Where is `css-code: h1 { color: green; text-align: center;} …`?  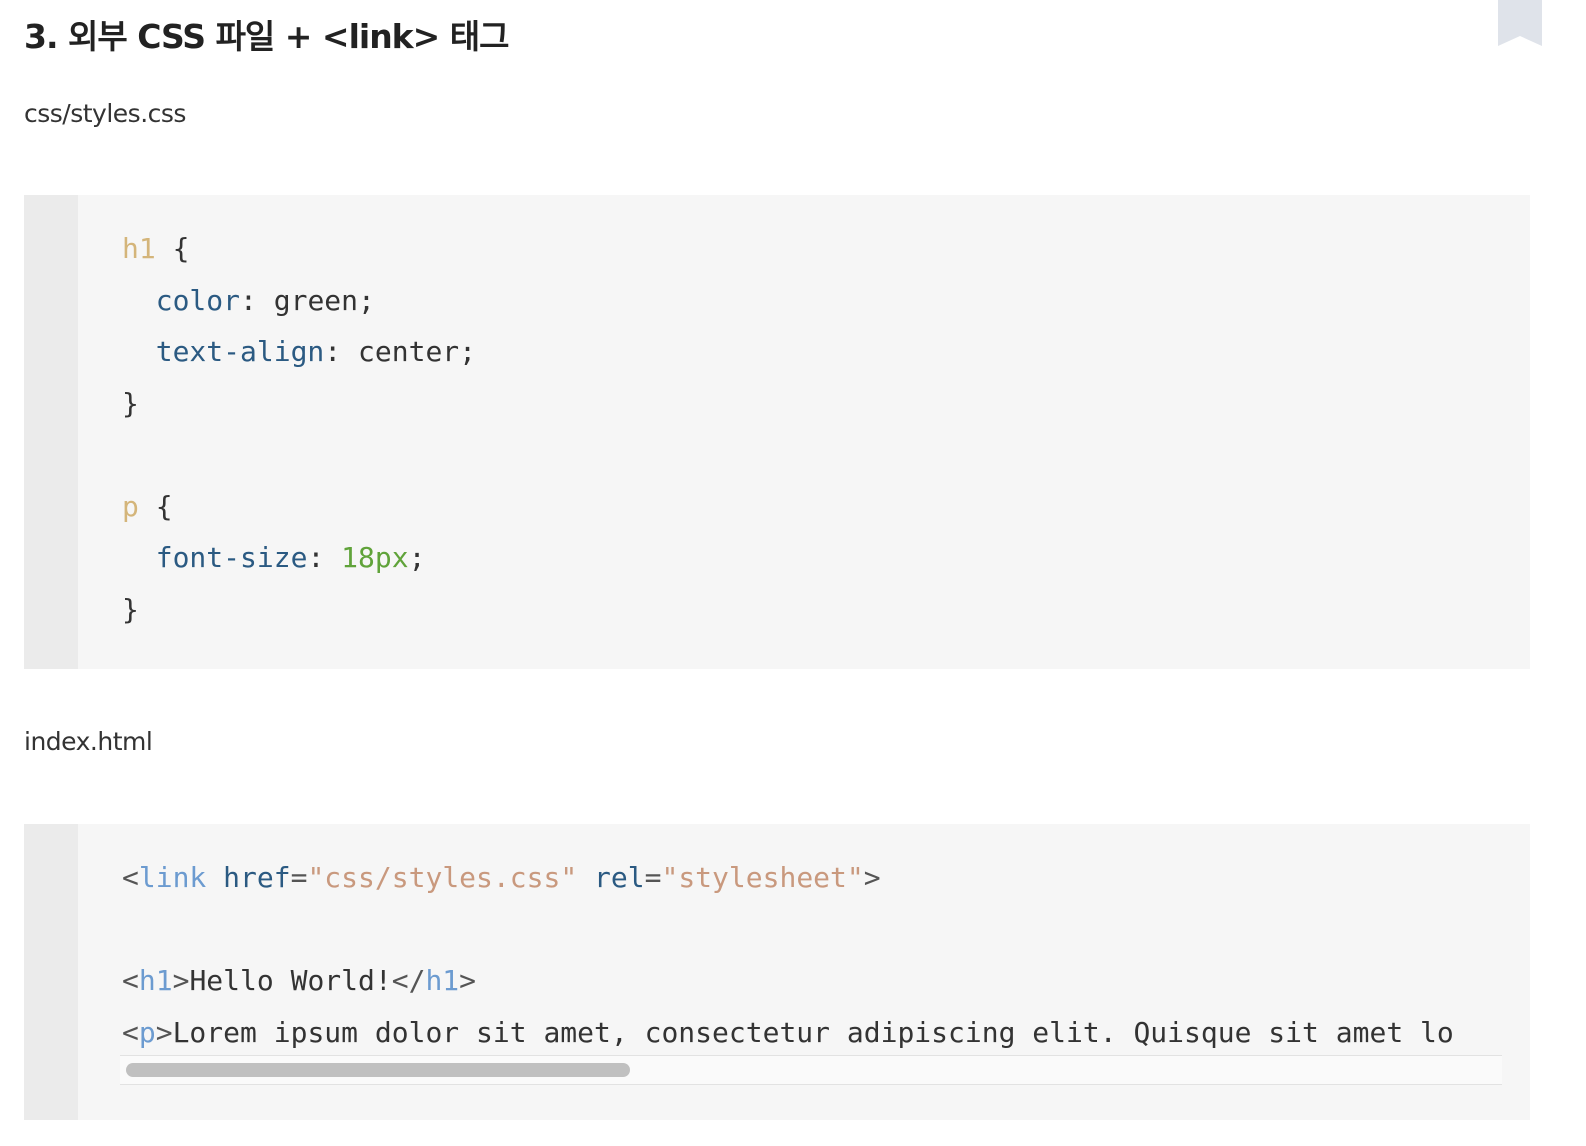 css-code: h1 { color: green; text-align: center;} … is located at coordinates (299, 429).